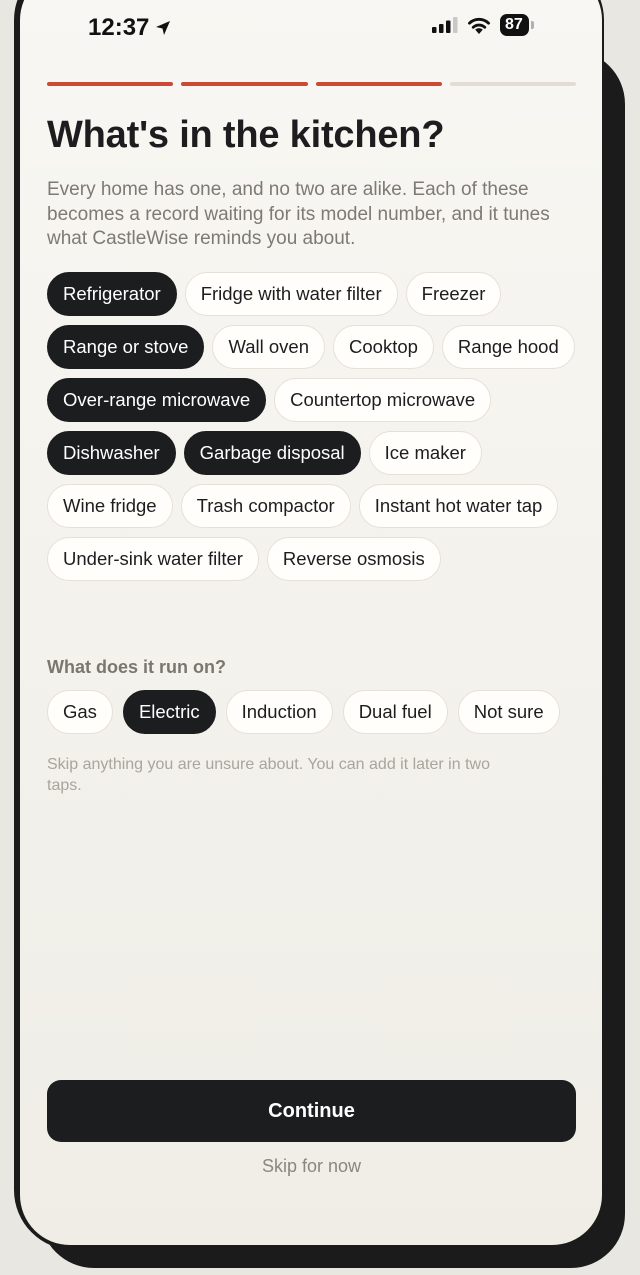  What do you see at coordinates (111, 453) in the screenshot?
I see `chip-dishwasher: Dishwasher` at bounding box center [111, 453].